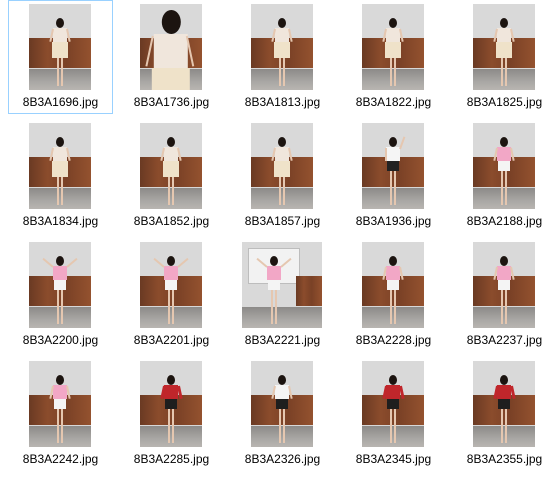  Describe the element at coordinates (309, 291) in the screenshot. I see `thumbnail-wood-panel` at that location.